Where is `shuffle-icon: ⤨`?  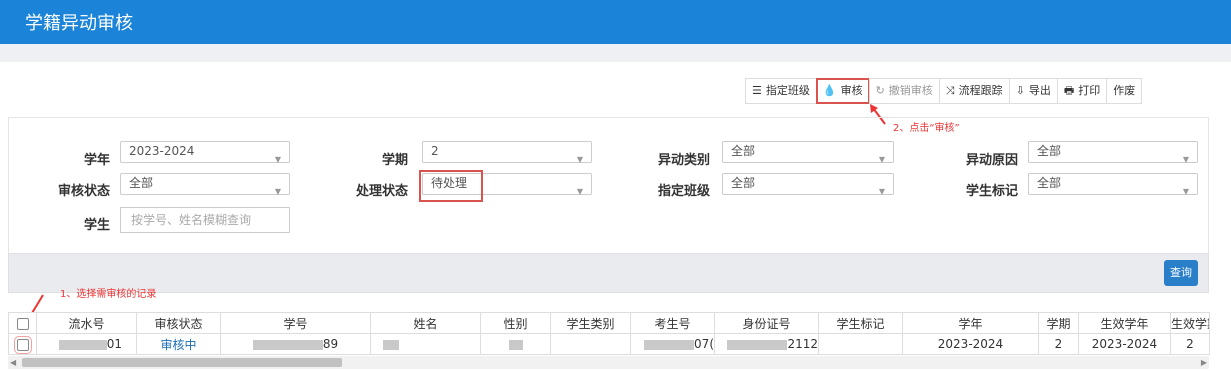 shuffle-icon: ⤨ is located at coordinates (950, 90).